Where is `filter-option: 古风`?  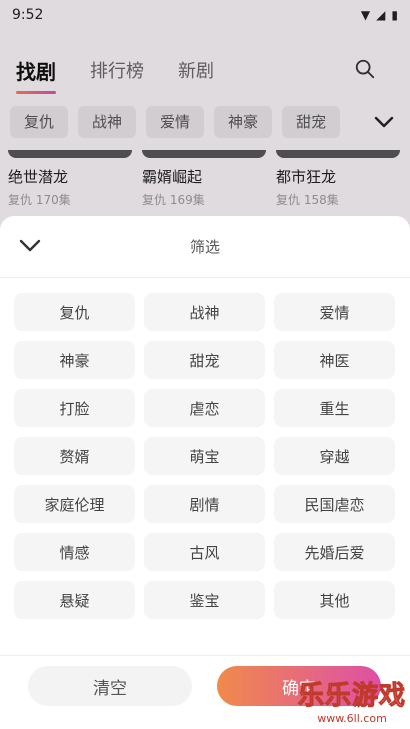
filter-option: 古风 is located at coordinates (204, 552).